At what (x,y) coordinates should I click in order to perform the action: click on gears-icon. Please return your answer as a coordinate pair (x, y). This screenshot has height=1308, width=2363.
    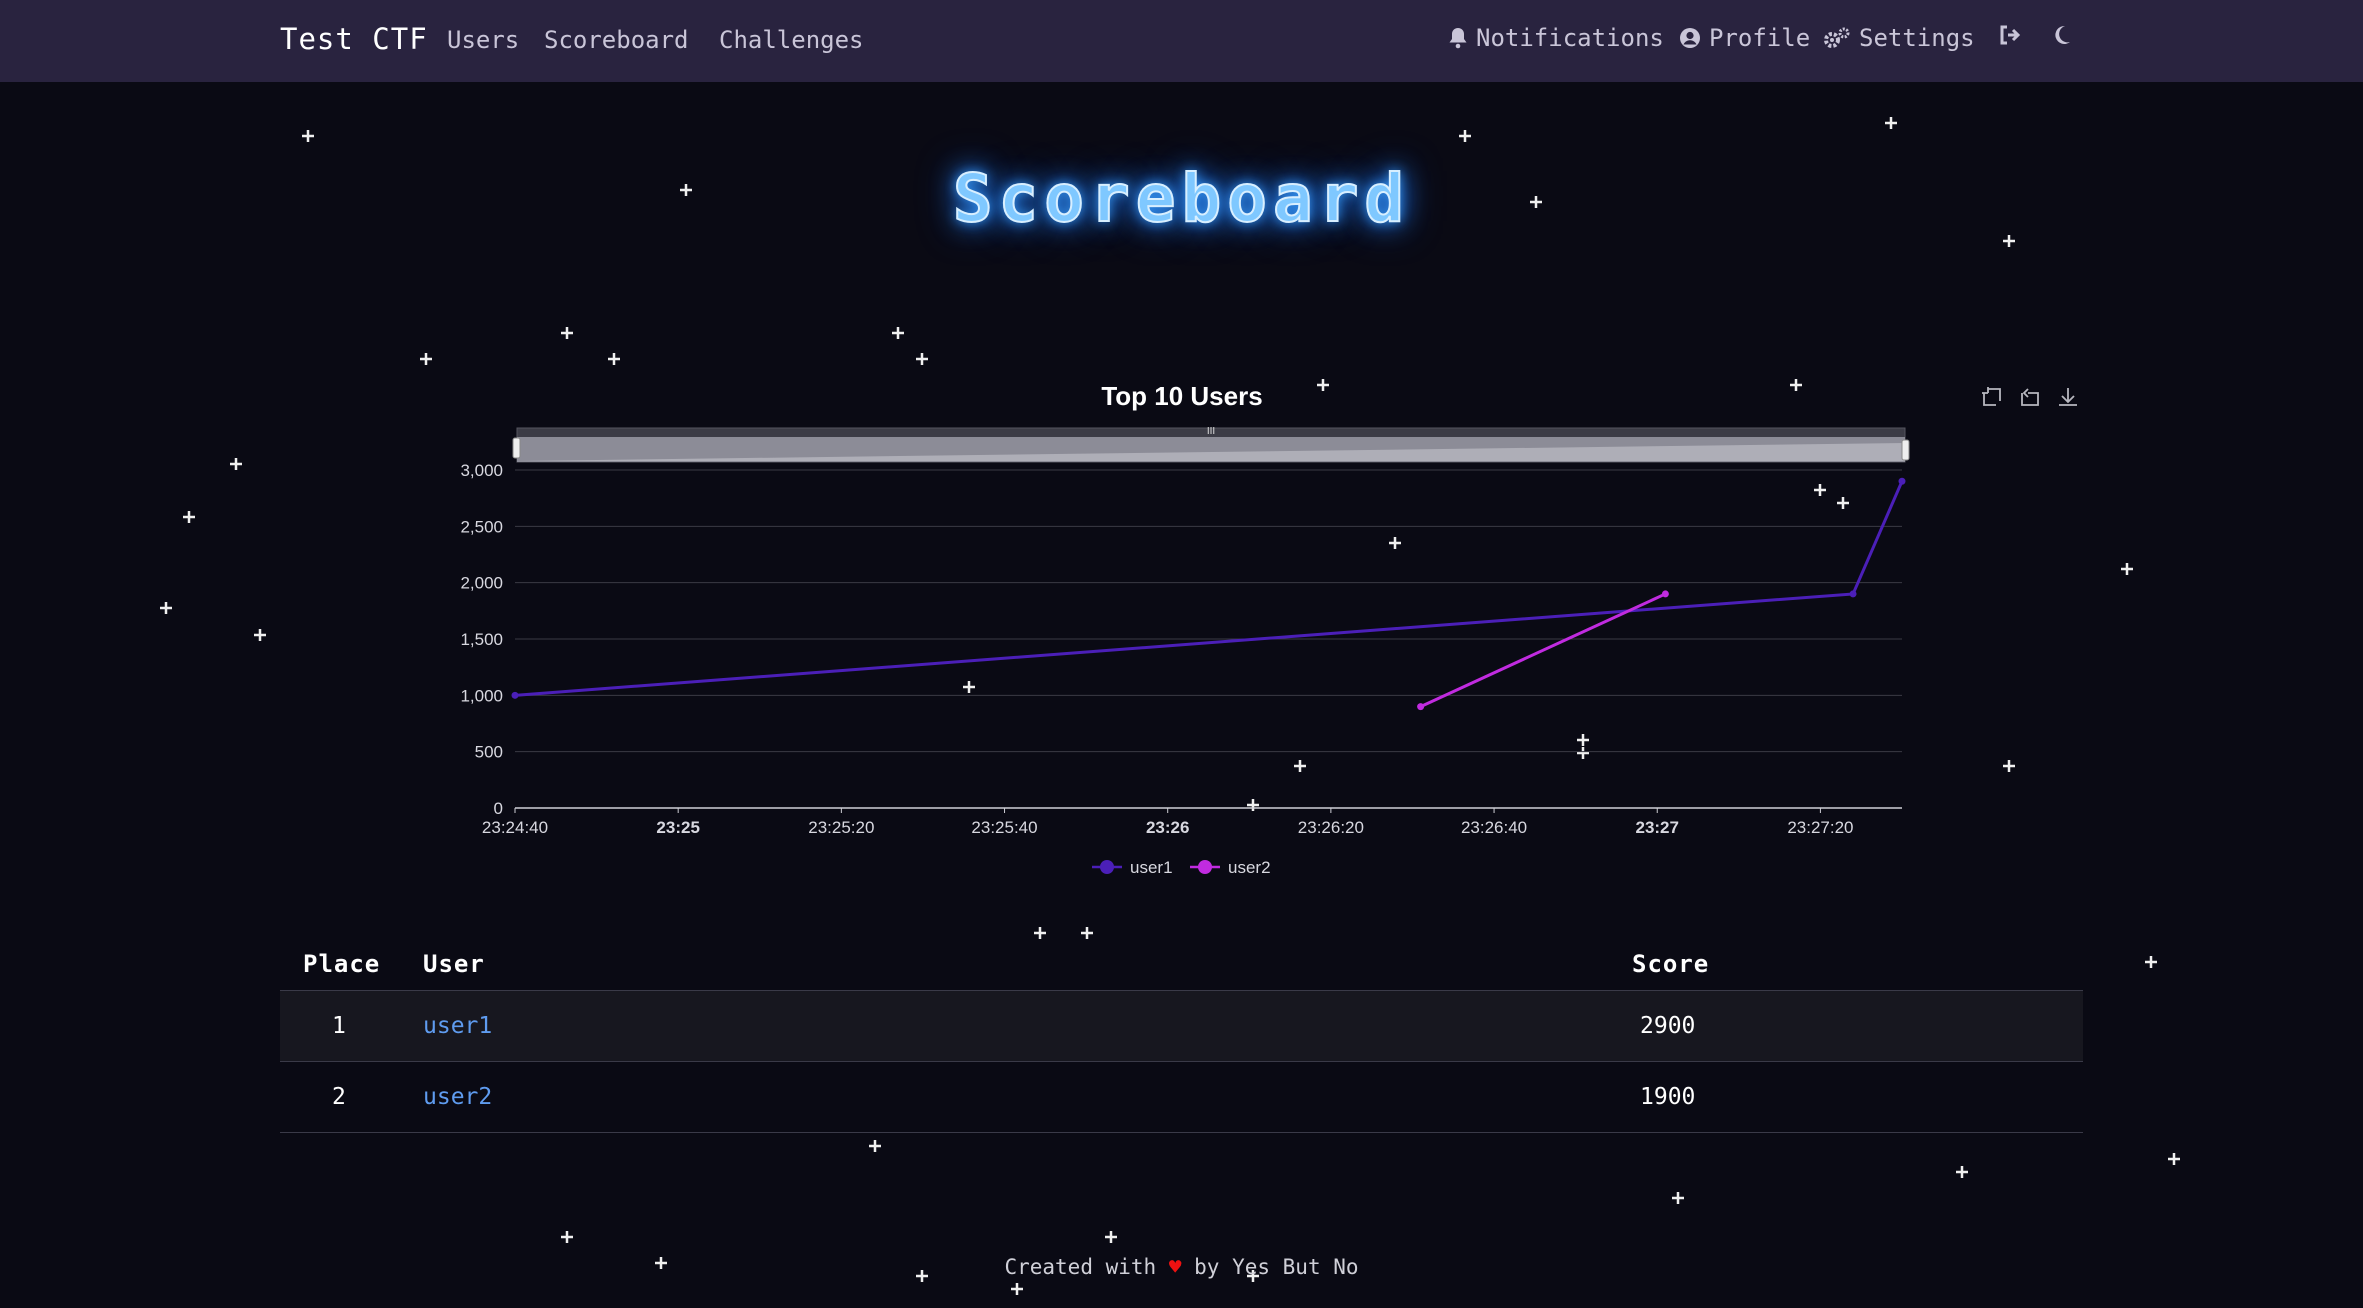
    Looking at the image, I should click on (1837, 37).